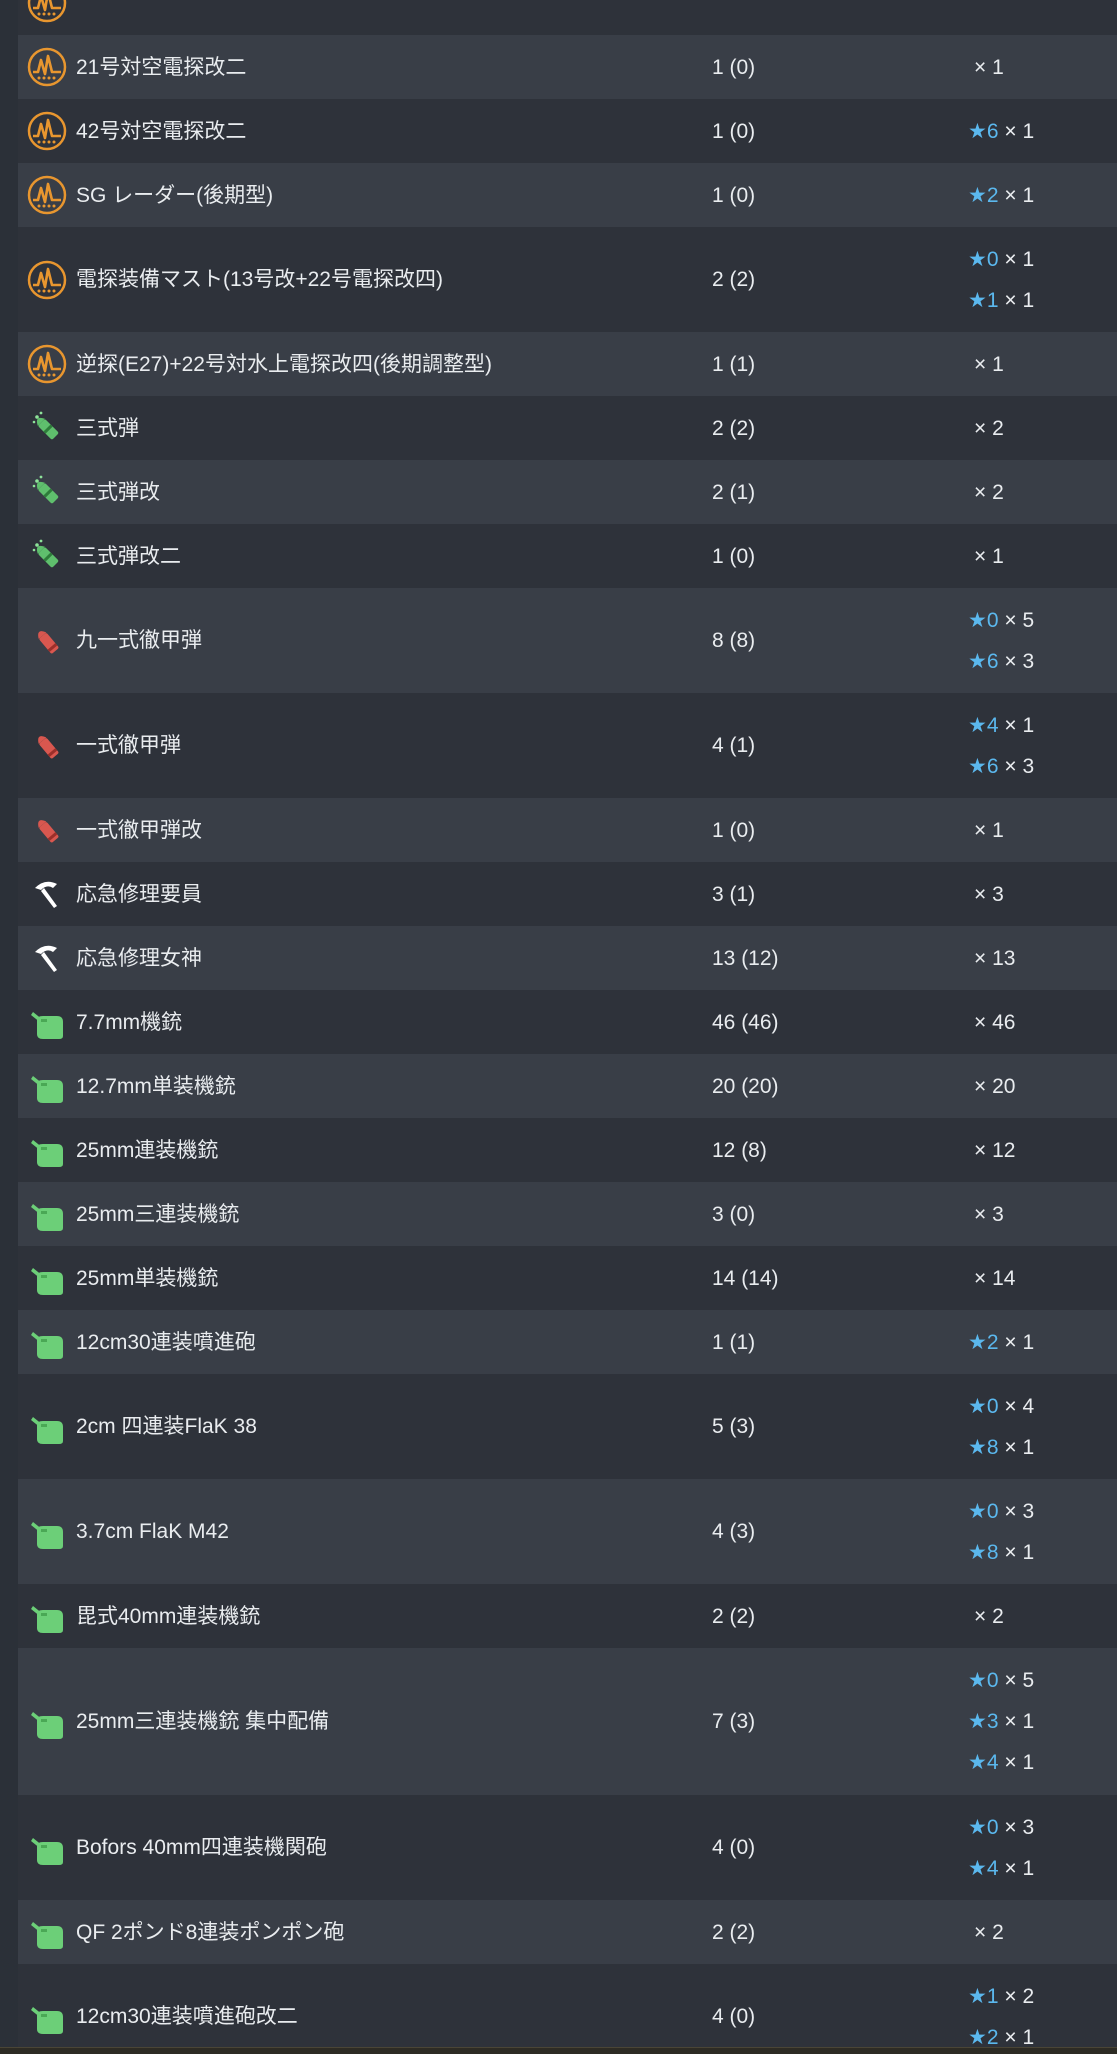 This screenshot has width=1117, height=2054. What do you see at coordinates (9, 1027) in the screenshot?
I see `left-gutter` at bounding box center [9, 1027].